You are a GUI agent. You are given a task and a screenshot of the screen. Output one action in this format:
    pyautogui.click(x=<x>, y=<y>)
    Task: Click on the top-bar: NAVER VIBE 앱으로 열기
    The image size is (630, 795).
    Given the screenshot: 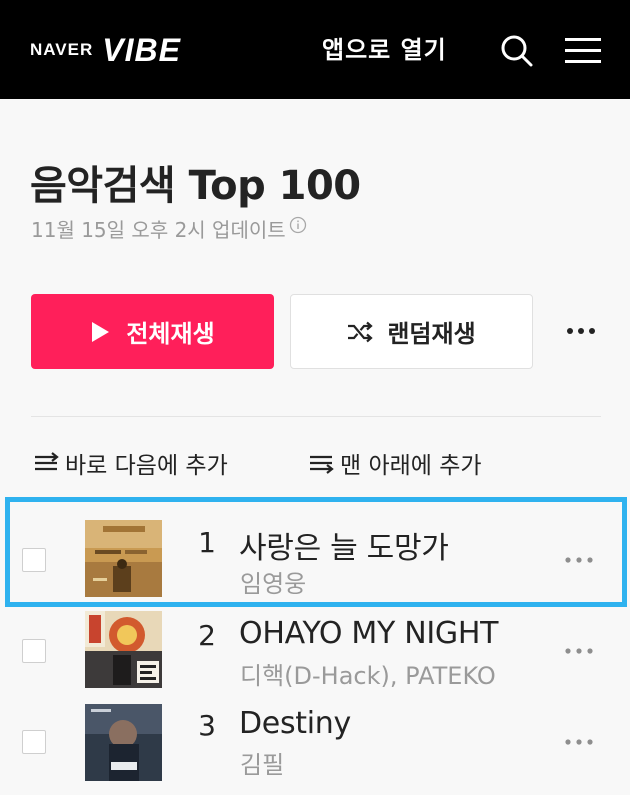 What is the action you would take?
    pyautogui.click(x=315, y=49)
    